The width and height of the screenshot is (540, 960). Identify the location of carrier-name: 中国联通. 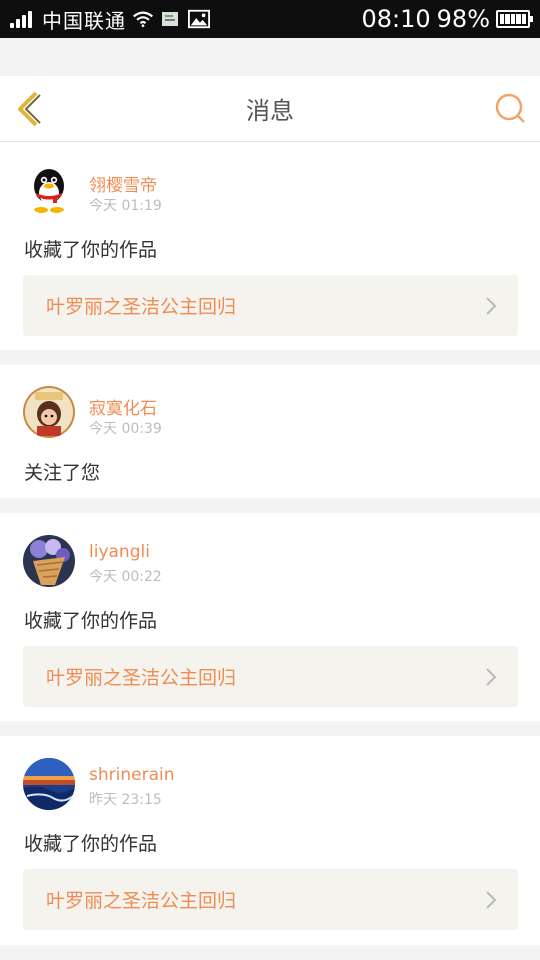
(84, 20).